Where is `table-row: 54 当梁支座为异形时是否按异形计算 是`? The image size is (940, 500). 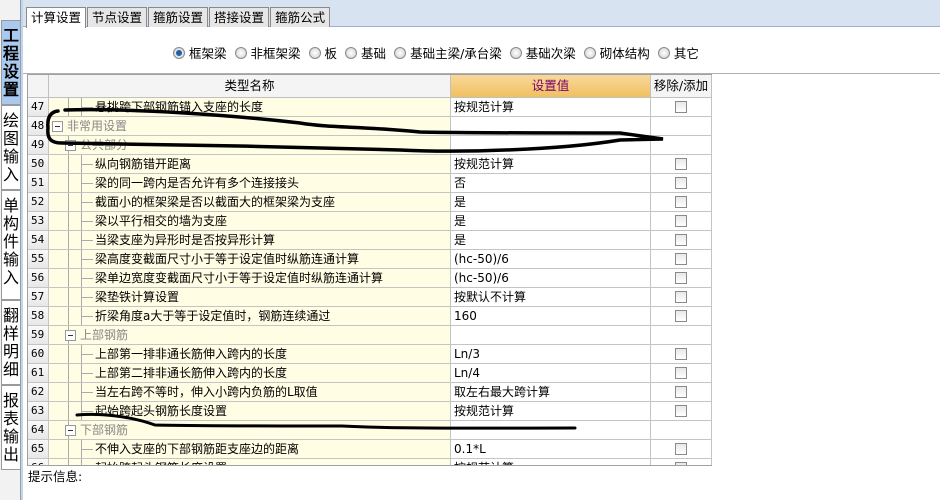 table-row: 54 当梁支座为异形时是否按异形计算 是 is located at coordinates (370, 240).